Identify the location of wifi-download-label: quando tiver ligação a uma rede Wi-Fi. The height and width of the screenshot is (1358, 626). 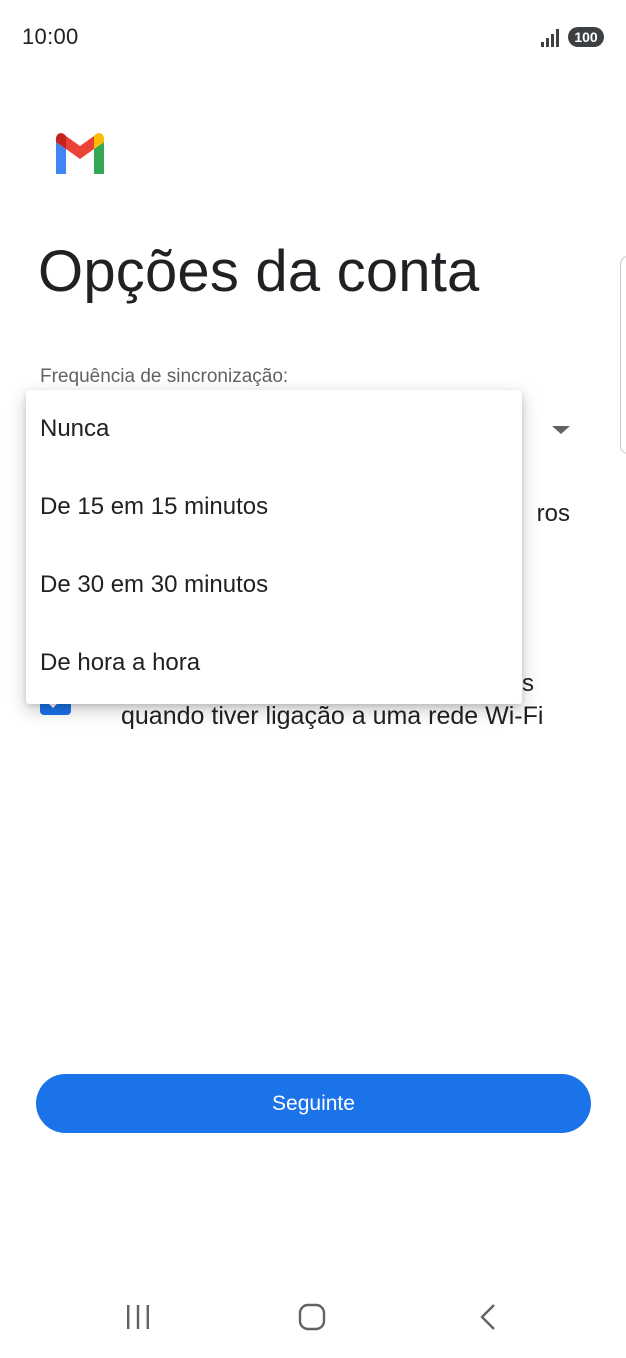
(332, 716).